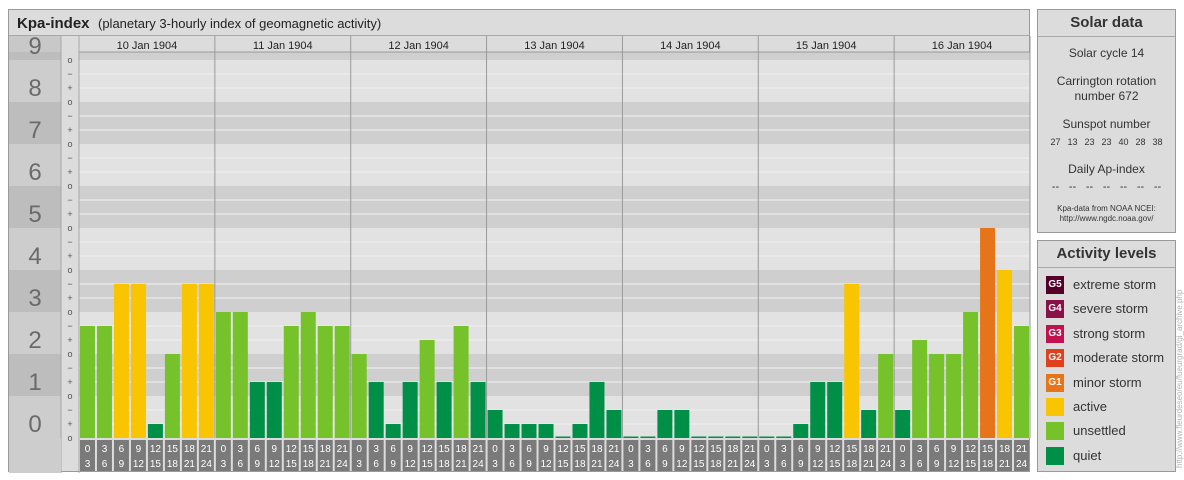 This screenshot has width=1184, height=480. I want to click on solar-cycle: Solar cycle 14, so click(1106, 53).